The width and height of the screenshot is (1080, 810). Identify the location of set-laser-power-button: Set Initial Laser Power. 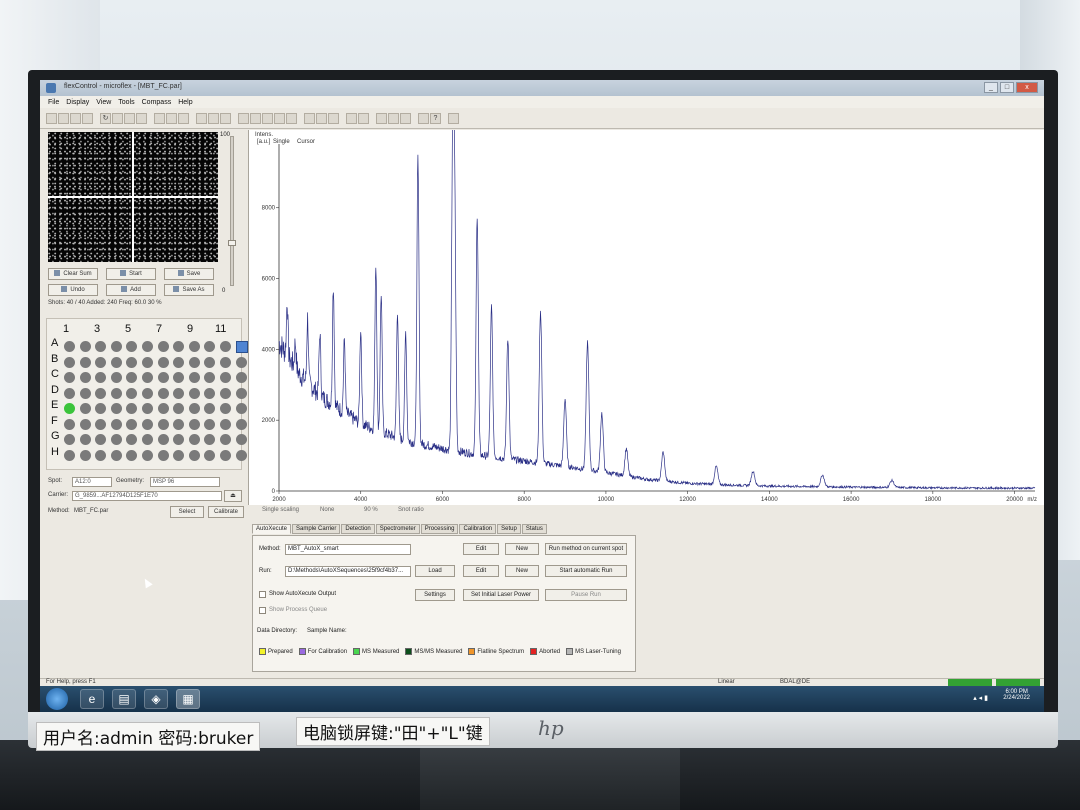
(501, 595).